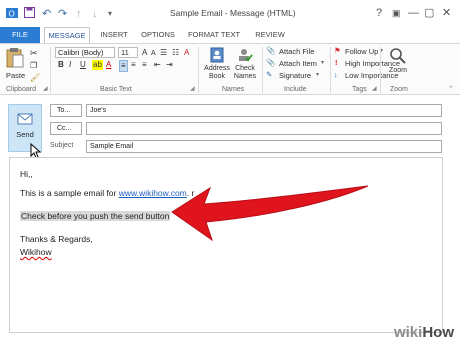 The width and height of the screenshot is (460, 345). I want to click on attach-file-icon: 📎, so click(270, 50).